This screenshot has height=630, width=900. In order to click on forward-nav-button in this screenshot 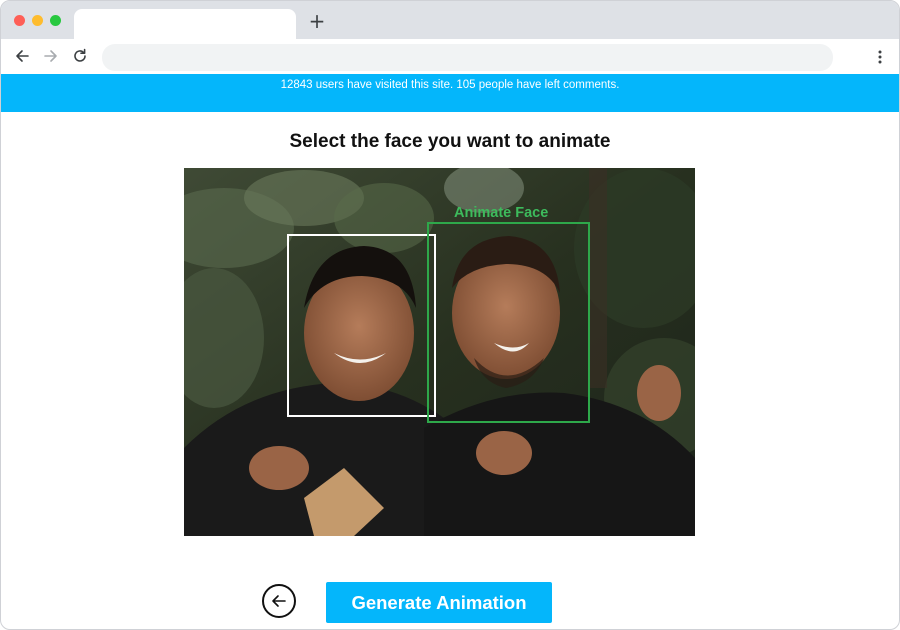, I will do `click(51, 56)`.